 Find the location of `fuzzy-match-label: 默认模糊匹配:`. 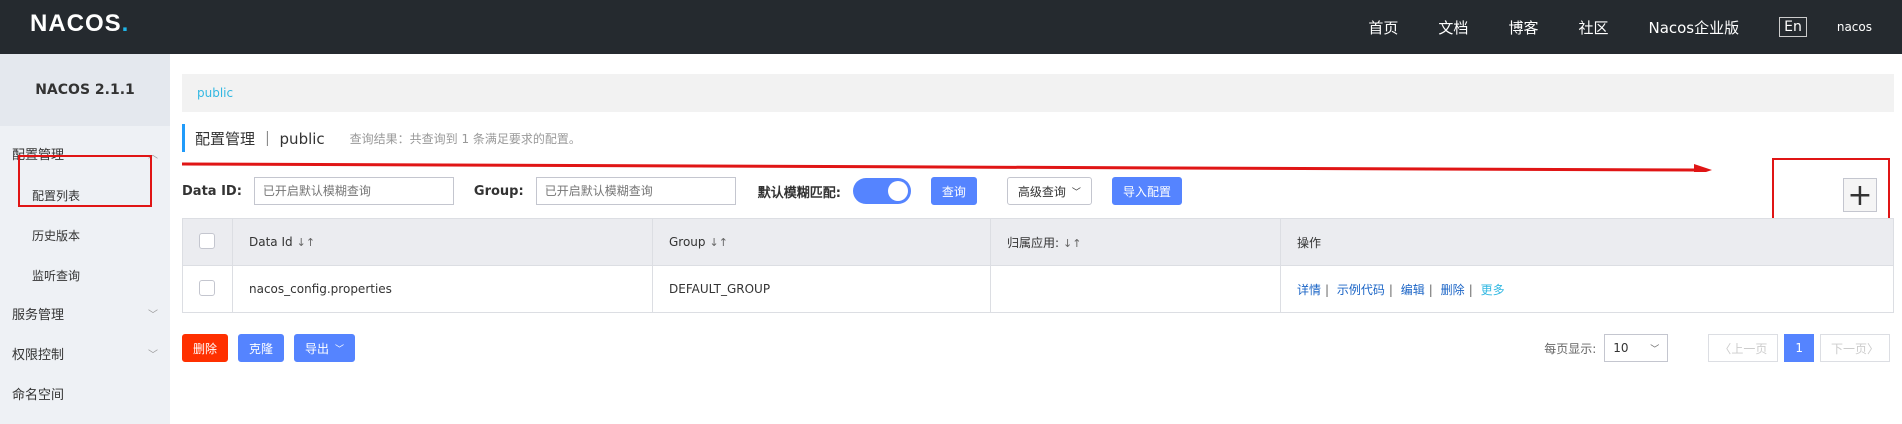

fuzzy-match-label: 默认模糊匹配: is located at coordinates (799, 193).